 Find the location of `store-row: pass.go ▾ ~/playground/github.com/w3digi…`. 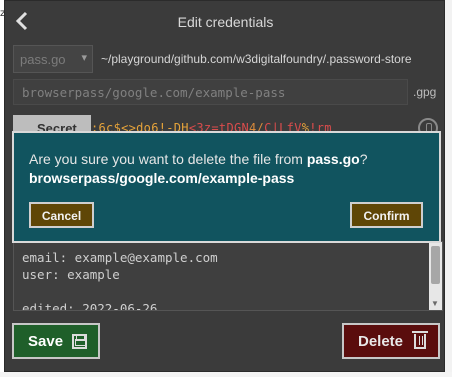

store-row: pass.go ▾ ~/playground/github.com/w3digi… is located at coordinates (227, 59).